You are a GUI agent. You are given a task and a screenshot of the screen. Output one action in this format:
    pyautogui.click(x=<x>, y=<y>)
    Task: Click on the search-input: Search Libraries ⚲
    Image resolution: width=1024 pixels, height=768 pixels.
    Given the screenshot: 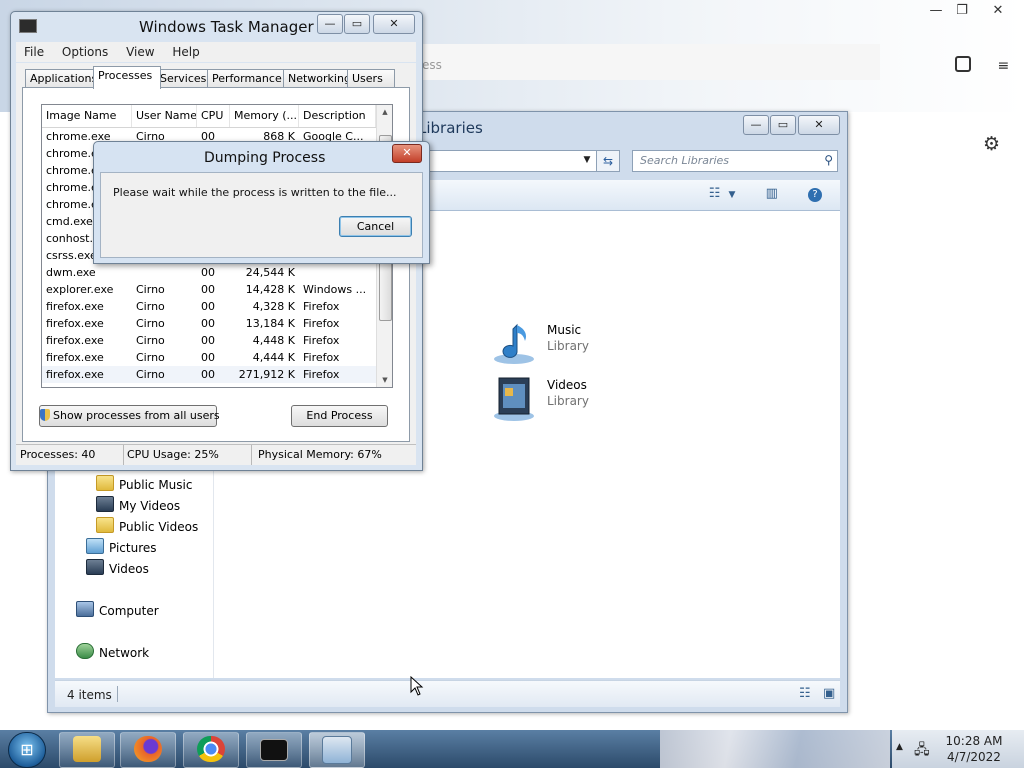 What is the action you would take?
    pyautogui.click(x=735, y=161)
    